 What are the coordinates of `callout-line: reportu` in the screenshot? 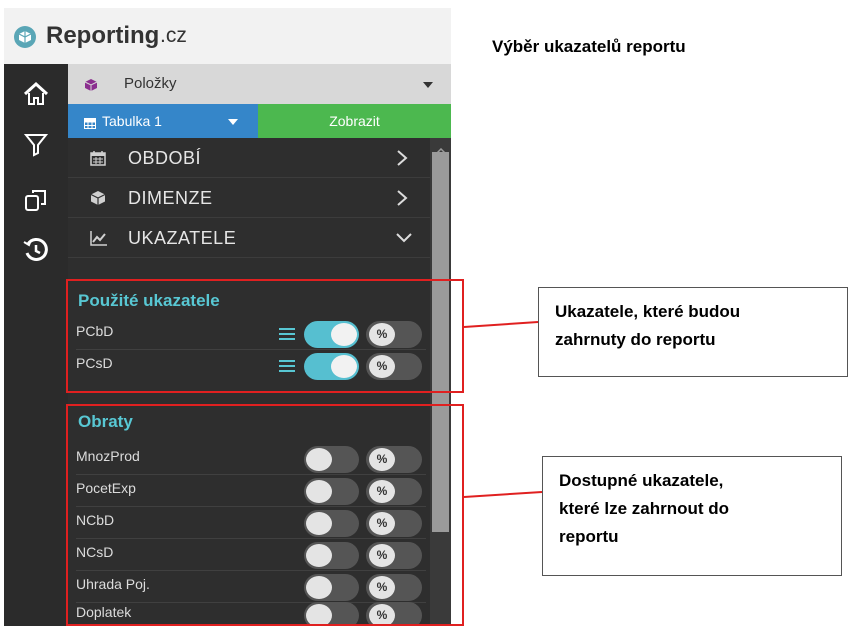 It's located at (589, 536).